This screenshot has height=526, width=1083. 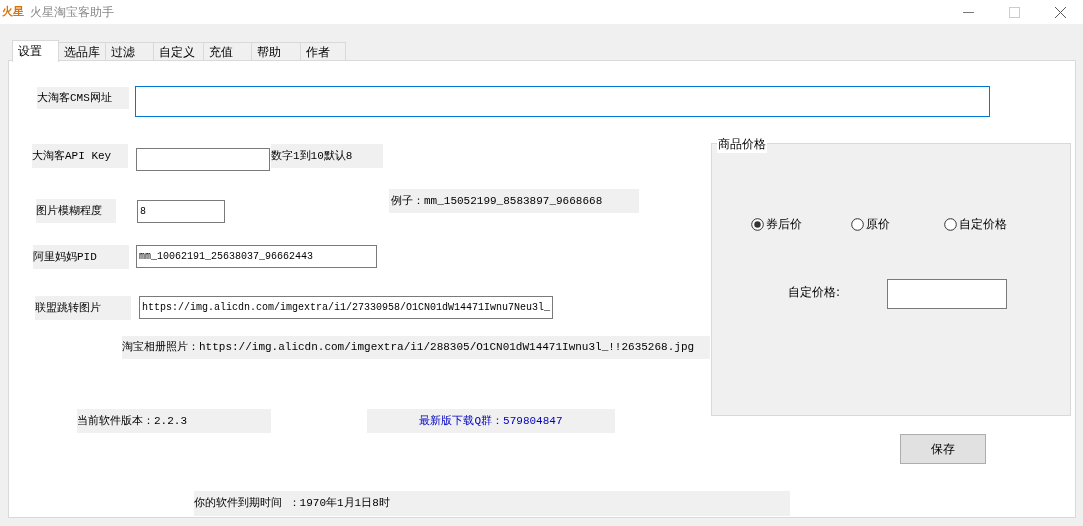 What do you see at coordinates (256, 256) in the screenshot?
I see `input-field: mm_10062191_25638037_96662443` at bounding box center [256, 256].